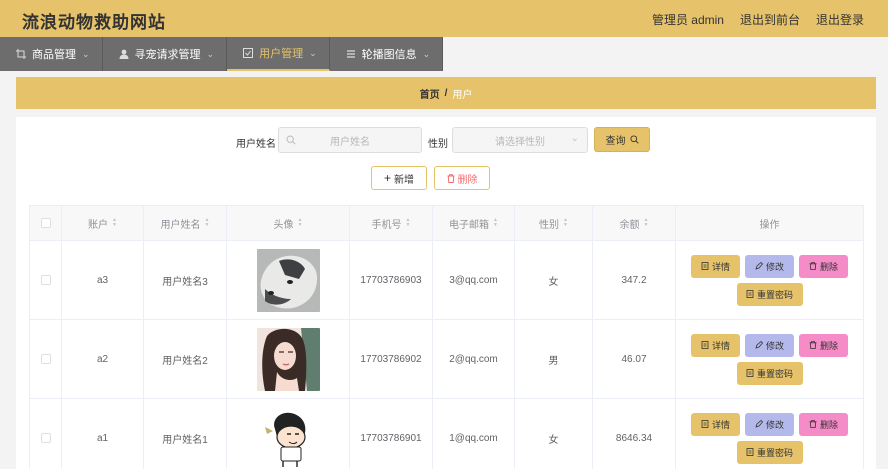 Image resolution: width=888 pixels, height=469 pixels. Describe the element at coordinates (103, 359) in the screenshot. I see `account-cell: a2` at that location.